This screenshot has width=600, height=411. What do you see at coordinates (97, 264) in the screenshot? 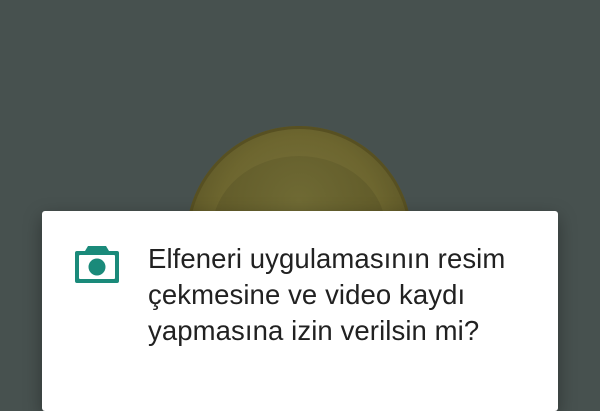
I see `camera-icon` at bounding box center [97, 264].